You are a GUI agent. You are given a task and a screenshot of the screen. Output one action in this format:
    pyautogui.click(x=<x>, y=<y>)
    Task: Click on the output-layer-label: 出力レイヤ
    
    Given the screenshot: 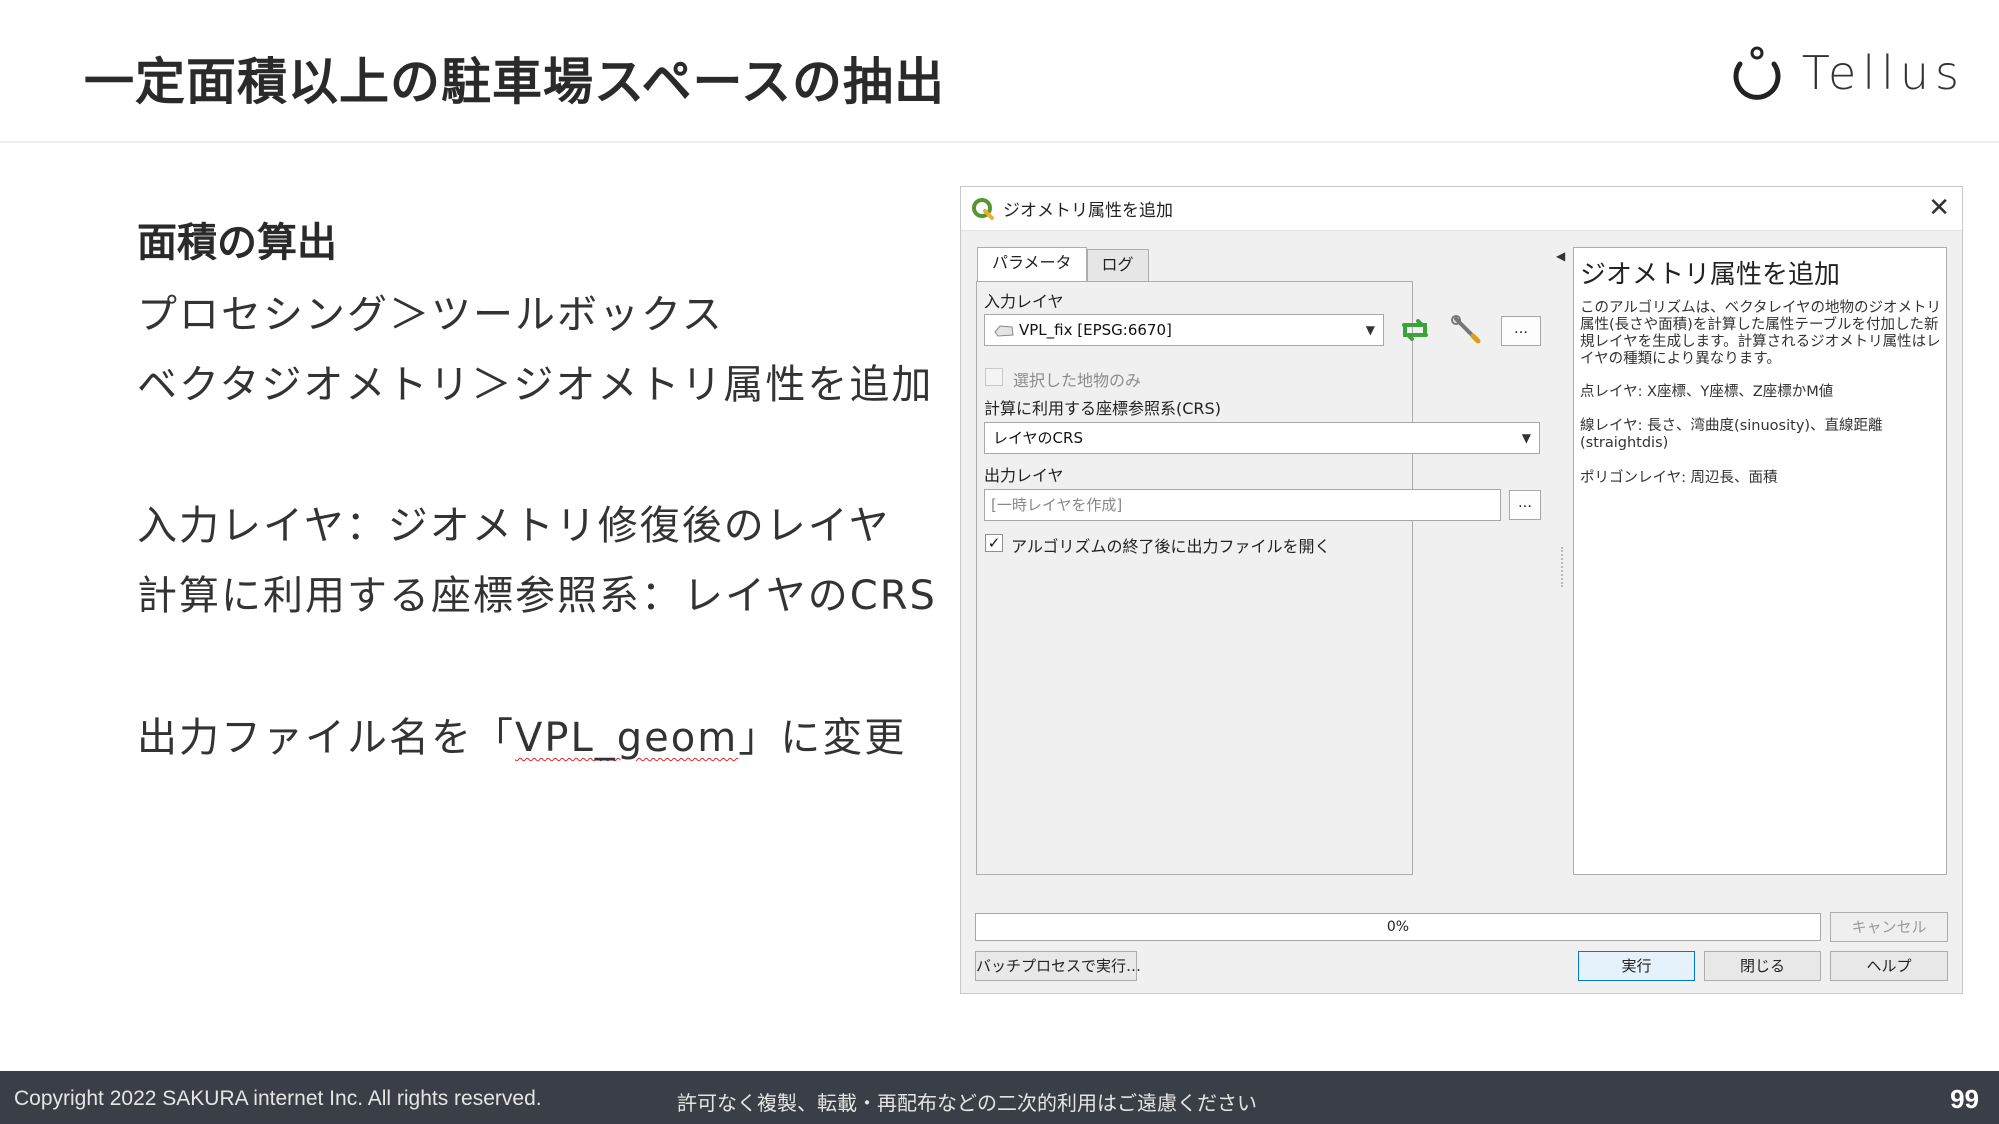 What is the action you would take?
    pyautogui.click(x=1024, y=475)
    